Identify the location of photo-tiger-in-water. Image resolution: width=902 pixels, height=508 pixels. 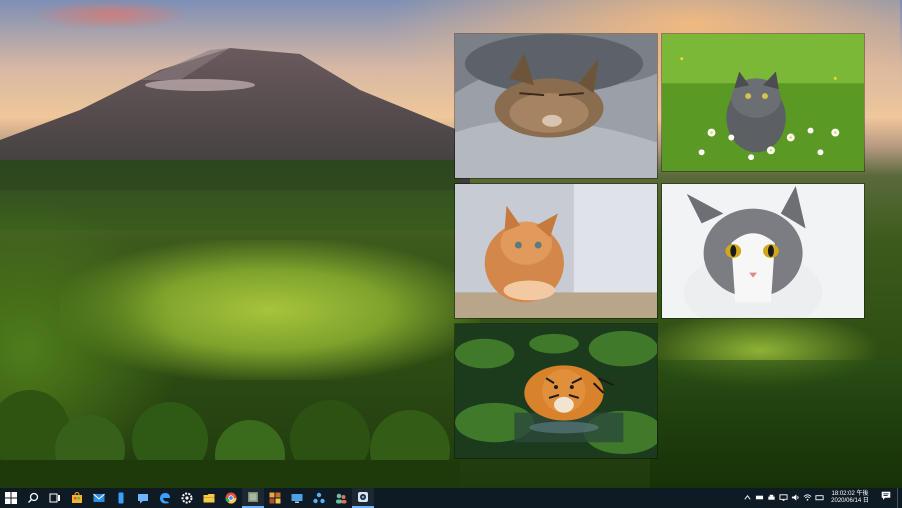
(556, 391).